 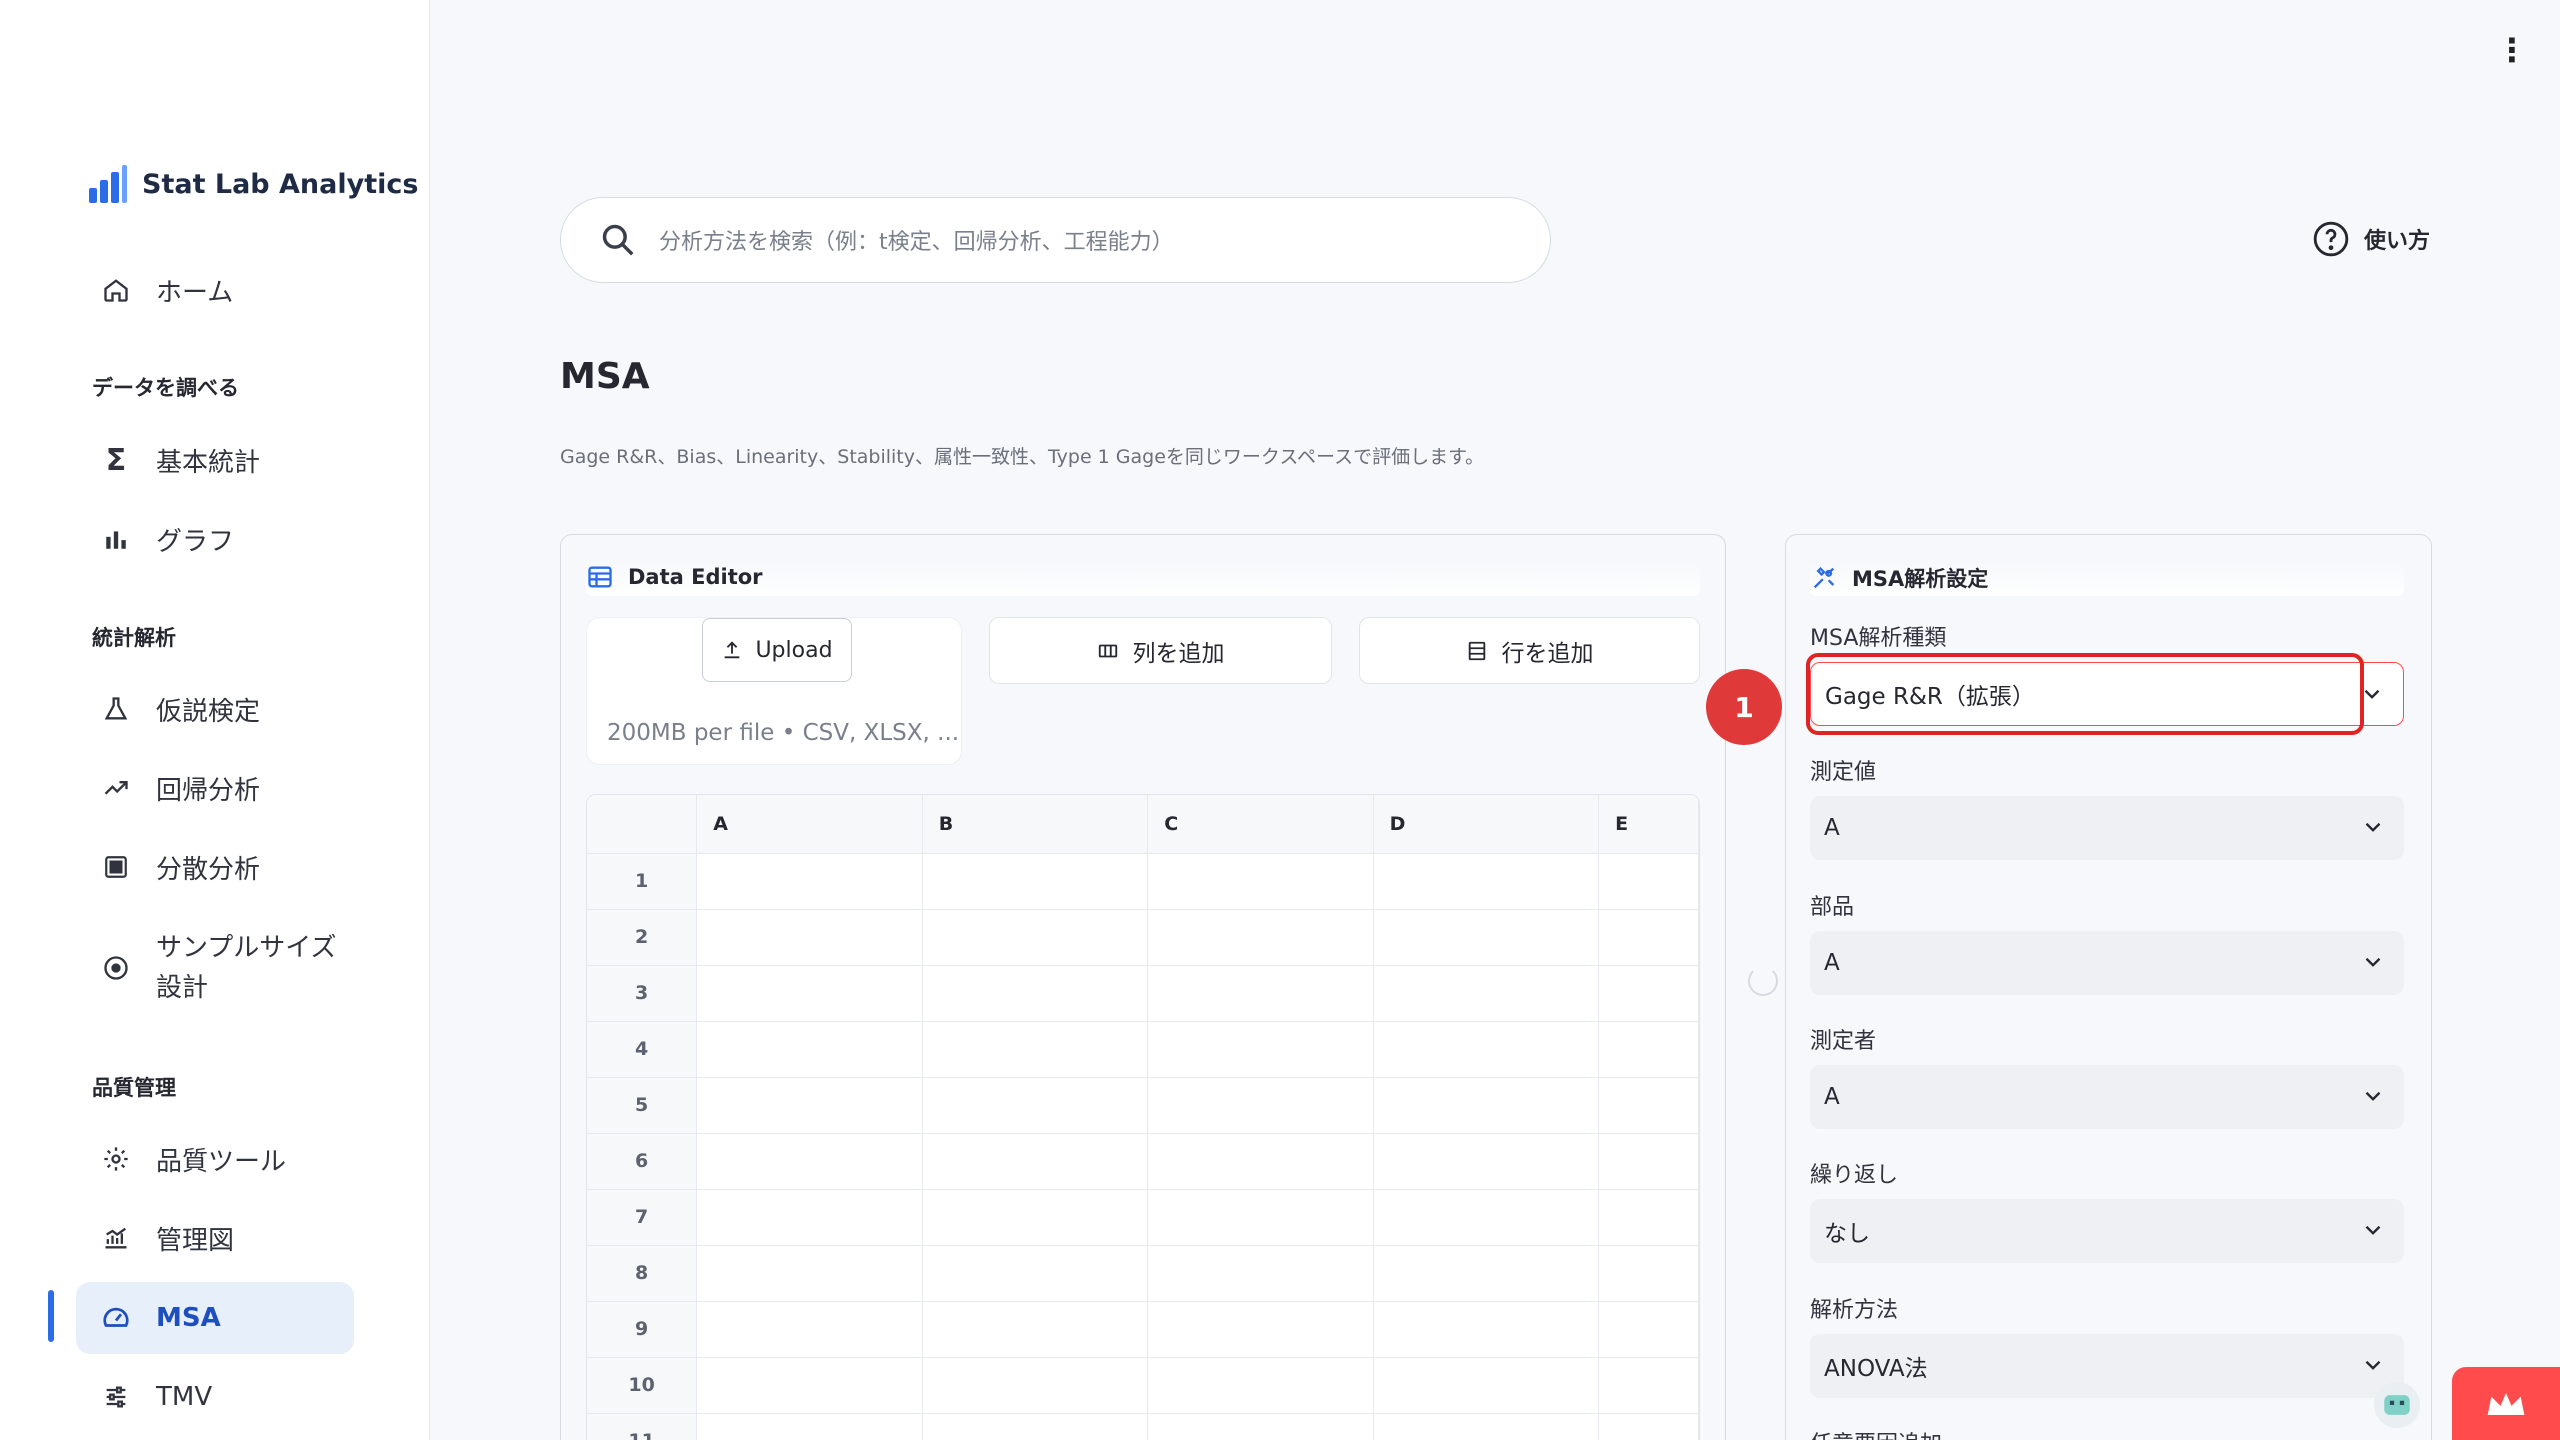 What do you see at coordinates (1486, 824) in the screenshot?
I see `column-header: D` at bounding box center [1486, 824].